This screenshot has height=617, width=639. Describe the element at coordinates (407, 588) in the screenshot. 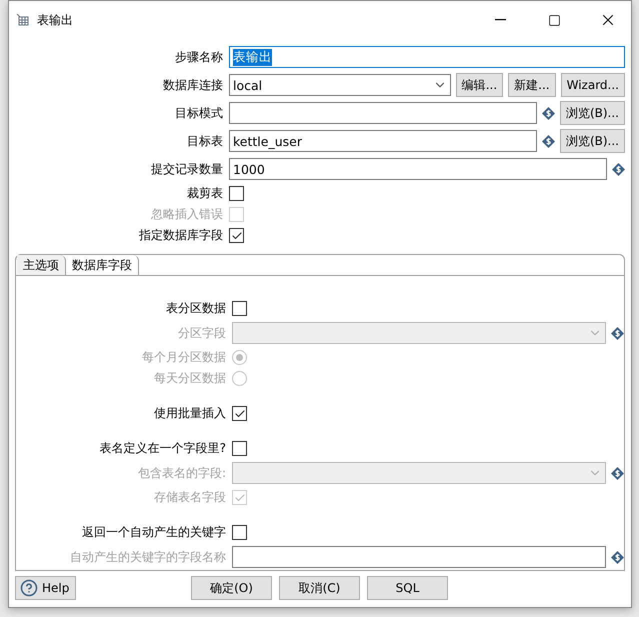

I see `dialog-button: SQL` at that location.